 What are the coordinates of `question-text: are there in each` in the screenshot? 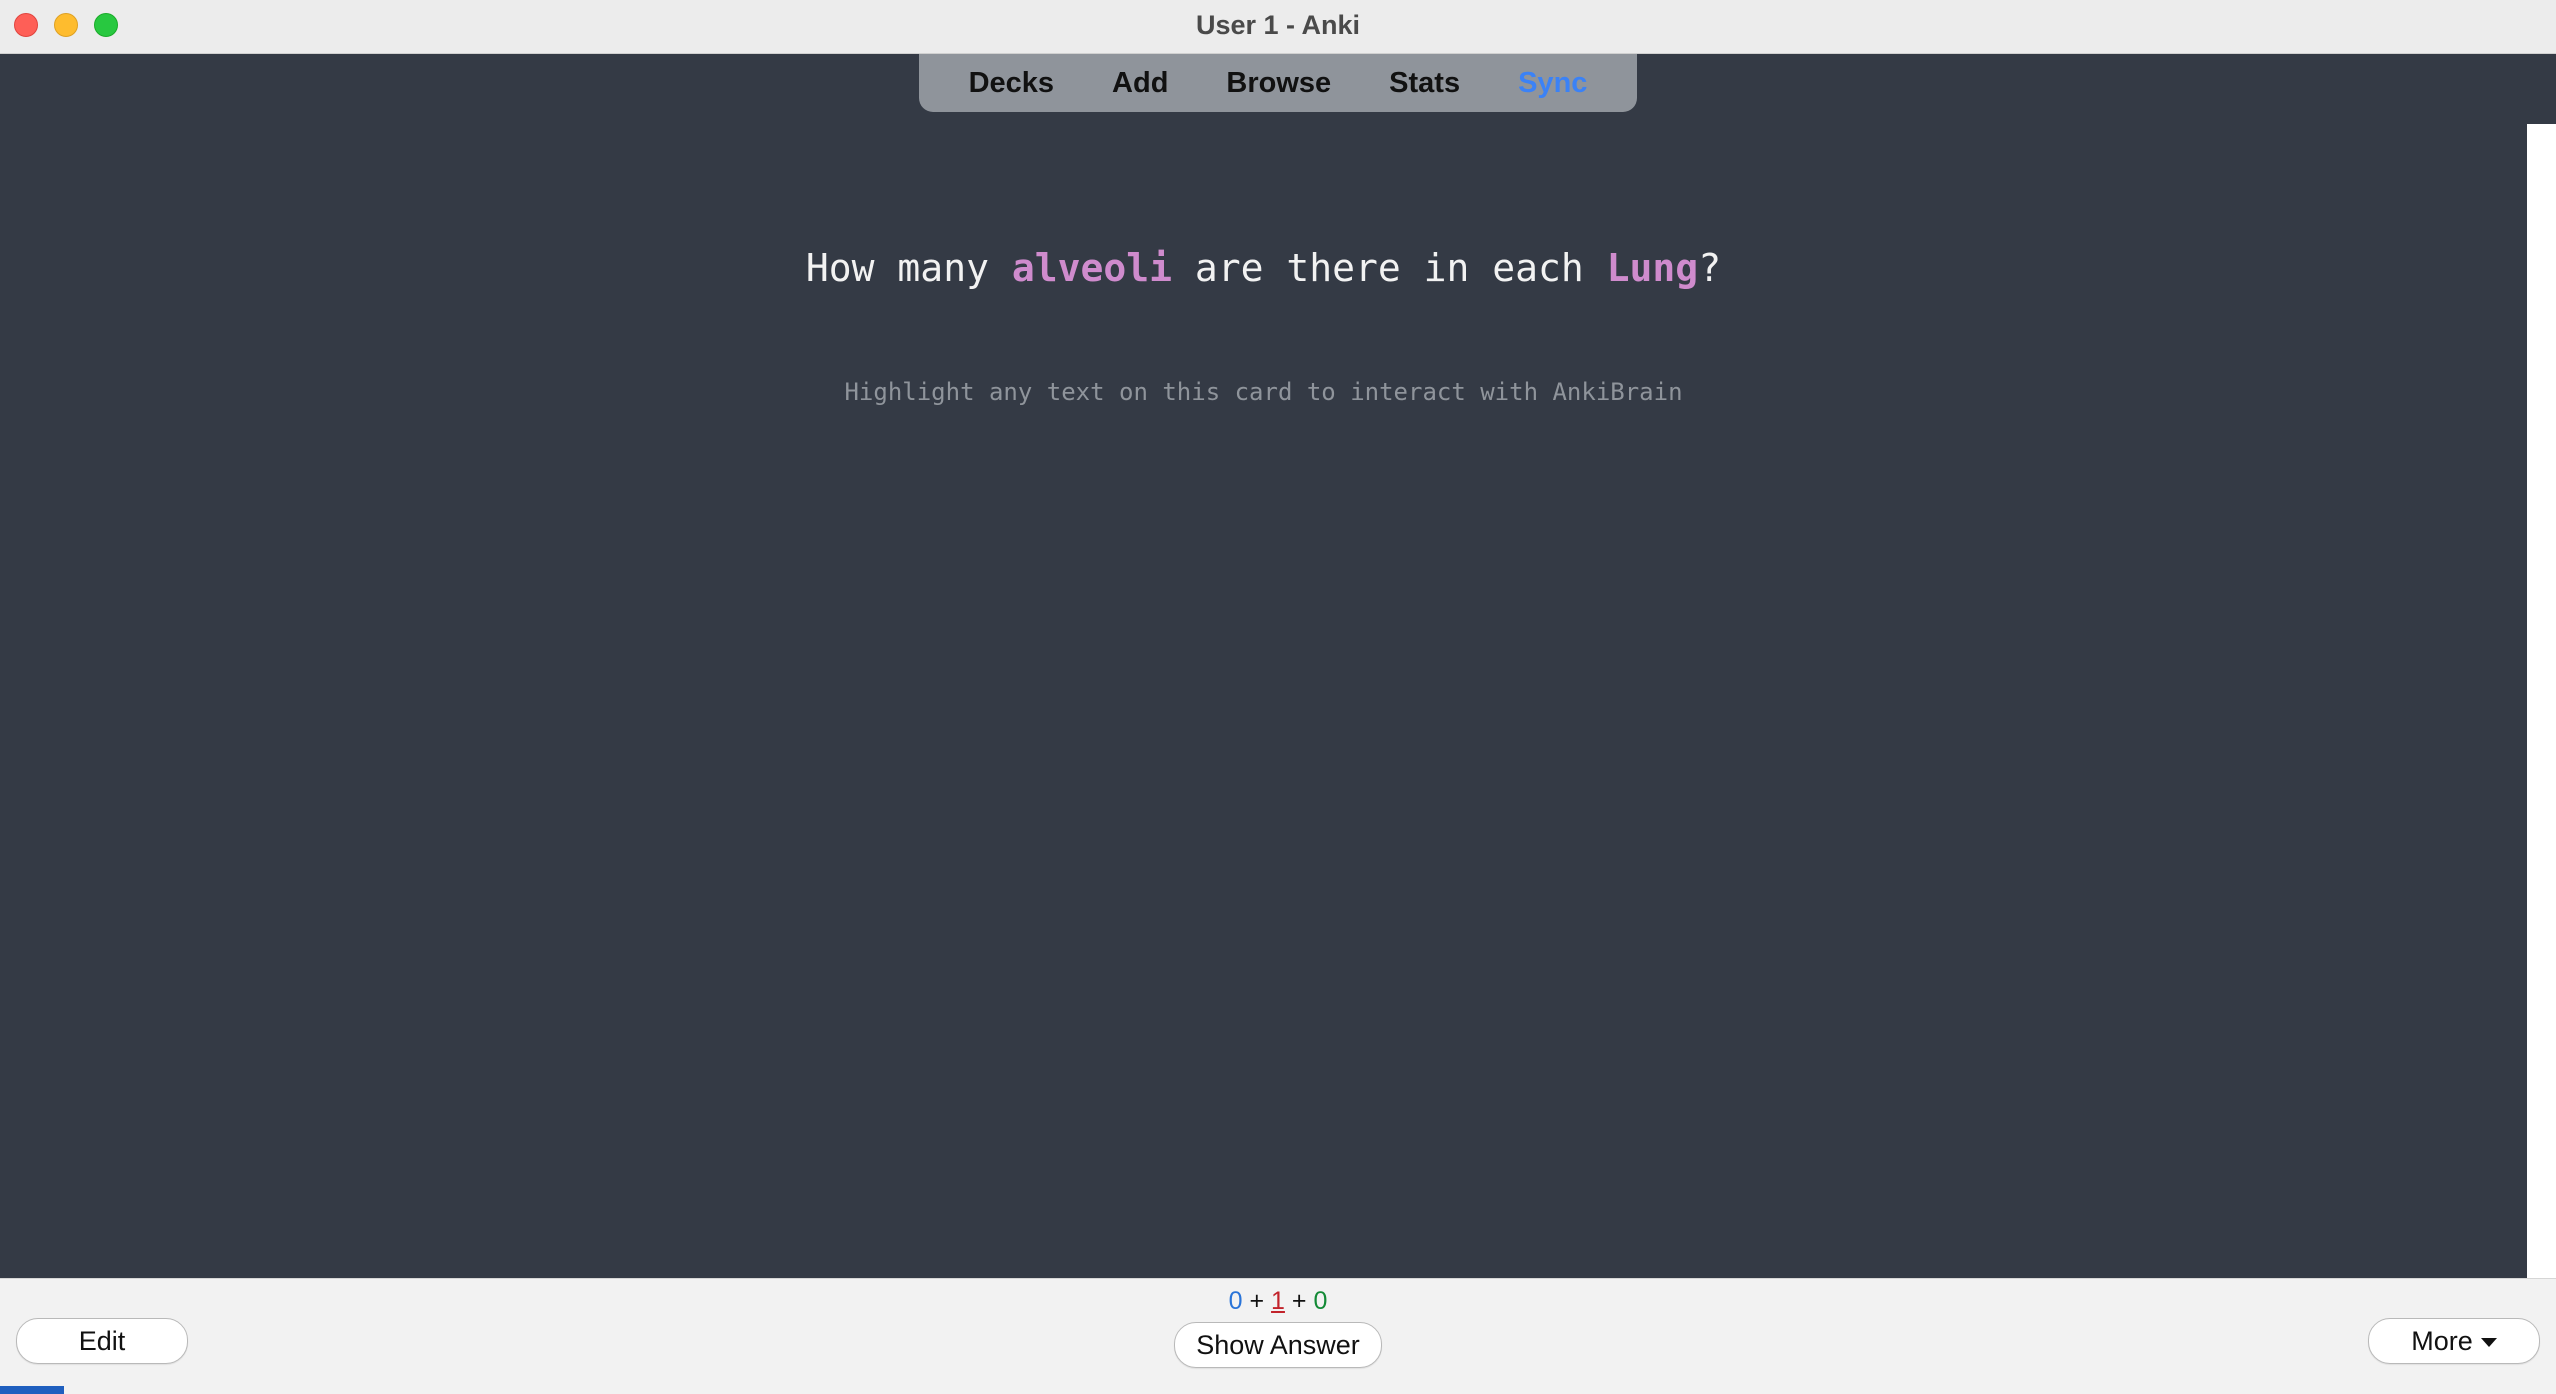 It's located at (1389, 268).